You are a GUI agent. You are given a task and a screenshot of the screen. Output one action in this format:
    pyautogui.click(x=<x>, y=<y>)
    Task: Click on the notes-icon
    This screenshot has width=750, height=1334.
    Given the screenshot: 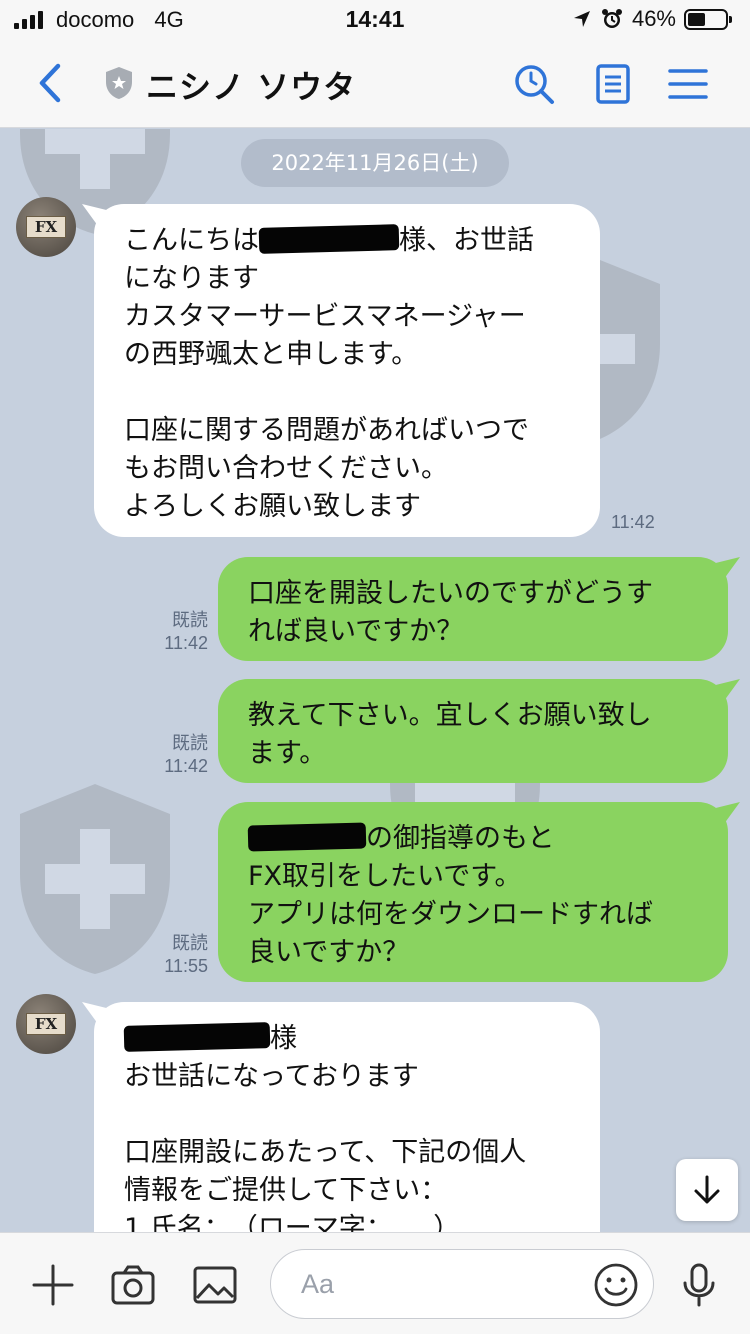 What is the action you would take?
    pyautogui.click(x=613, y=84)
    